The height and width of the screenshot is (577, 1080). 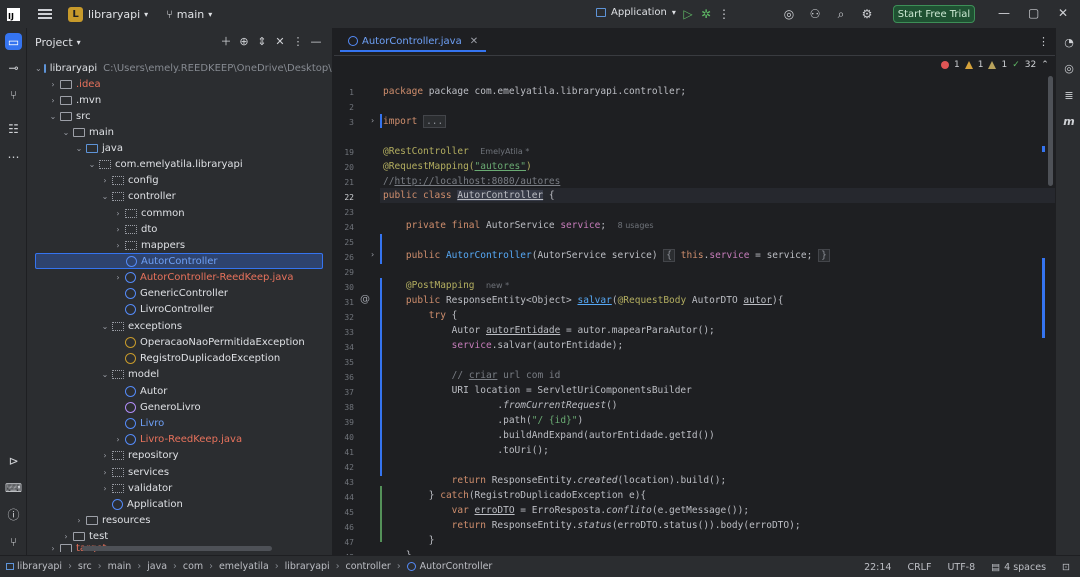 I want to click on breadcrumb-item: java, so click(x=157, y=566).